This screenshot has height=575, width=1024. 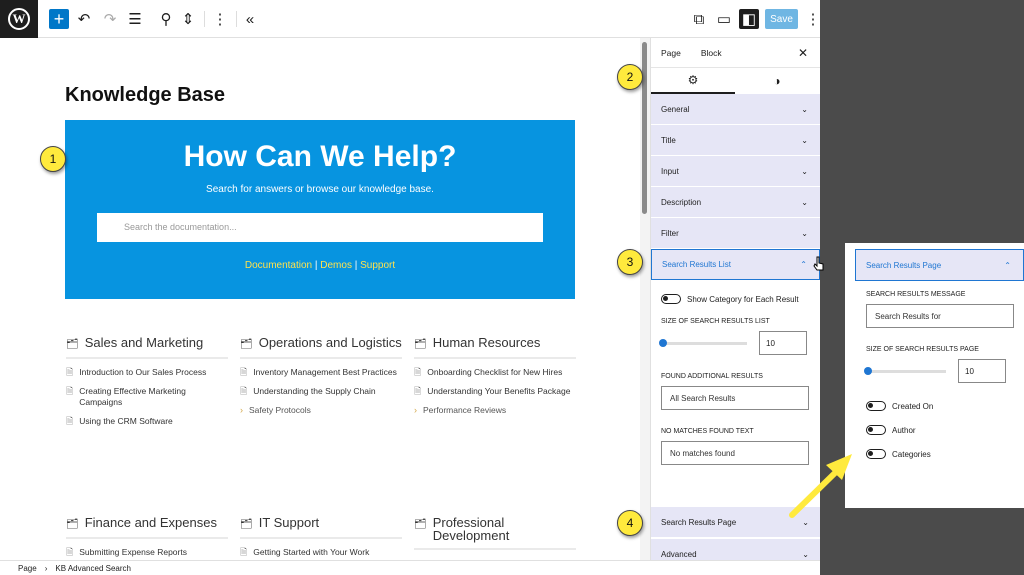 I want to click on hand-cursor-icon, so click(x=818, y=263).